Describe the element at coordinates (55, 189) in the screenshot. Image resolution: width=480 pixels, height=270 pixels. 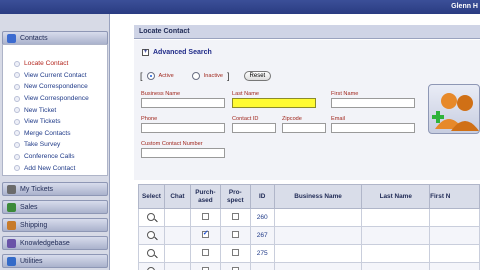
I see `sidebar-section-my-tickets: My Tickets` at that location.